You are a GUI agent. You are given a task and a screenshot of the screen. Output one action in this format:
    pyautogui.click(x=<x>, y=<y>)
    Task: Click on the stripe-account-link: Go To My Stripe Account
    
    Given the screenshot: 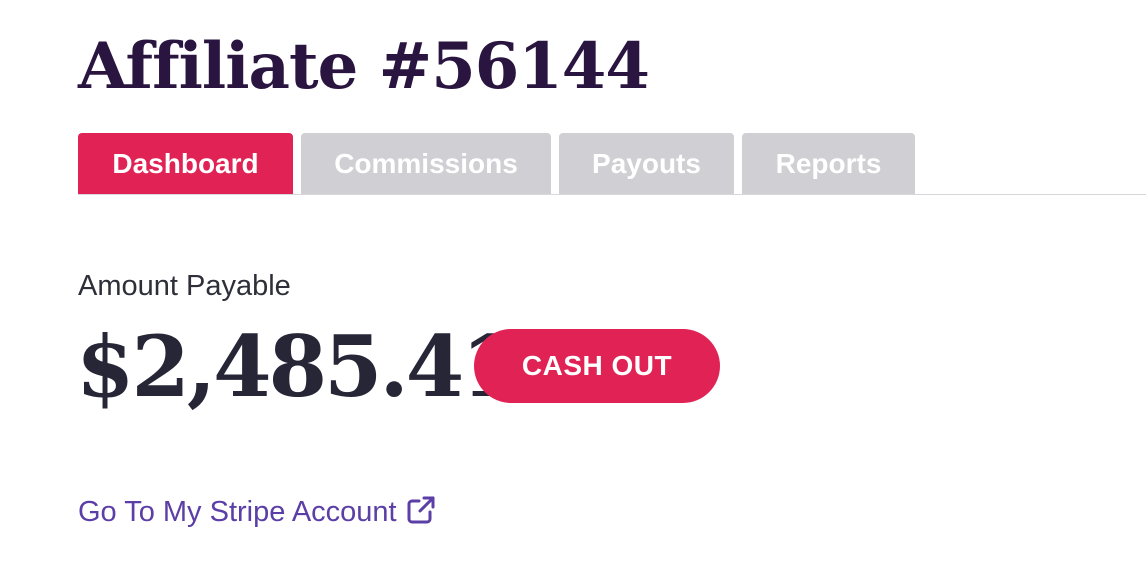 What is the action you would take?
    pyautogui.click(x=257, y=512)
    